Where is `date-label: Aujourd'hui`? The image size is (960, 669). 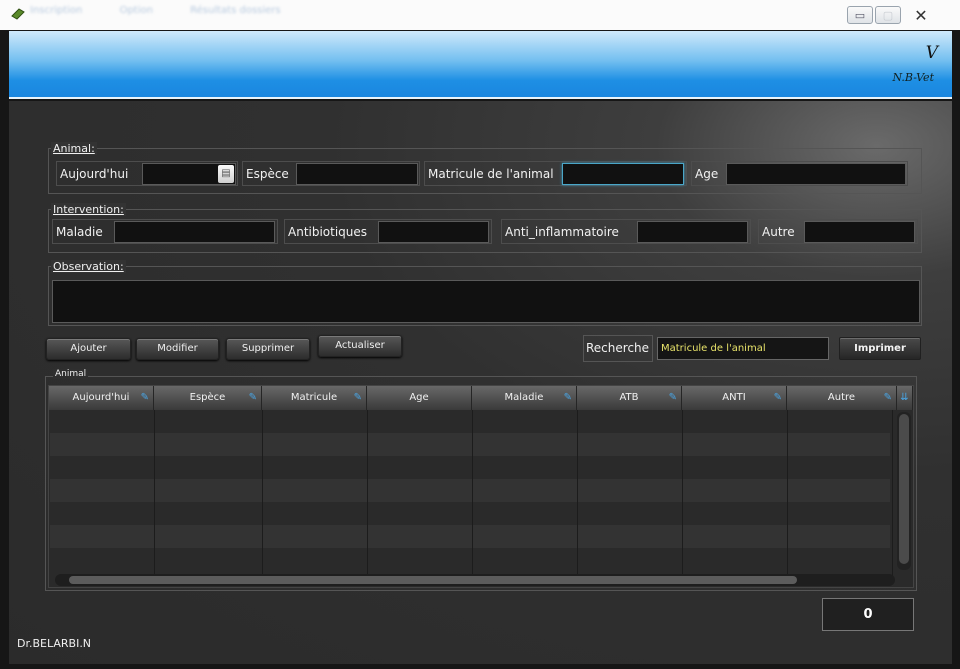
date-label: Aujourd'hui is located at coordinates (94, 173).